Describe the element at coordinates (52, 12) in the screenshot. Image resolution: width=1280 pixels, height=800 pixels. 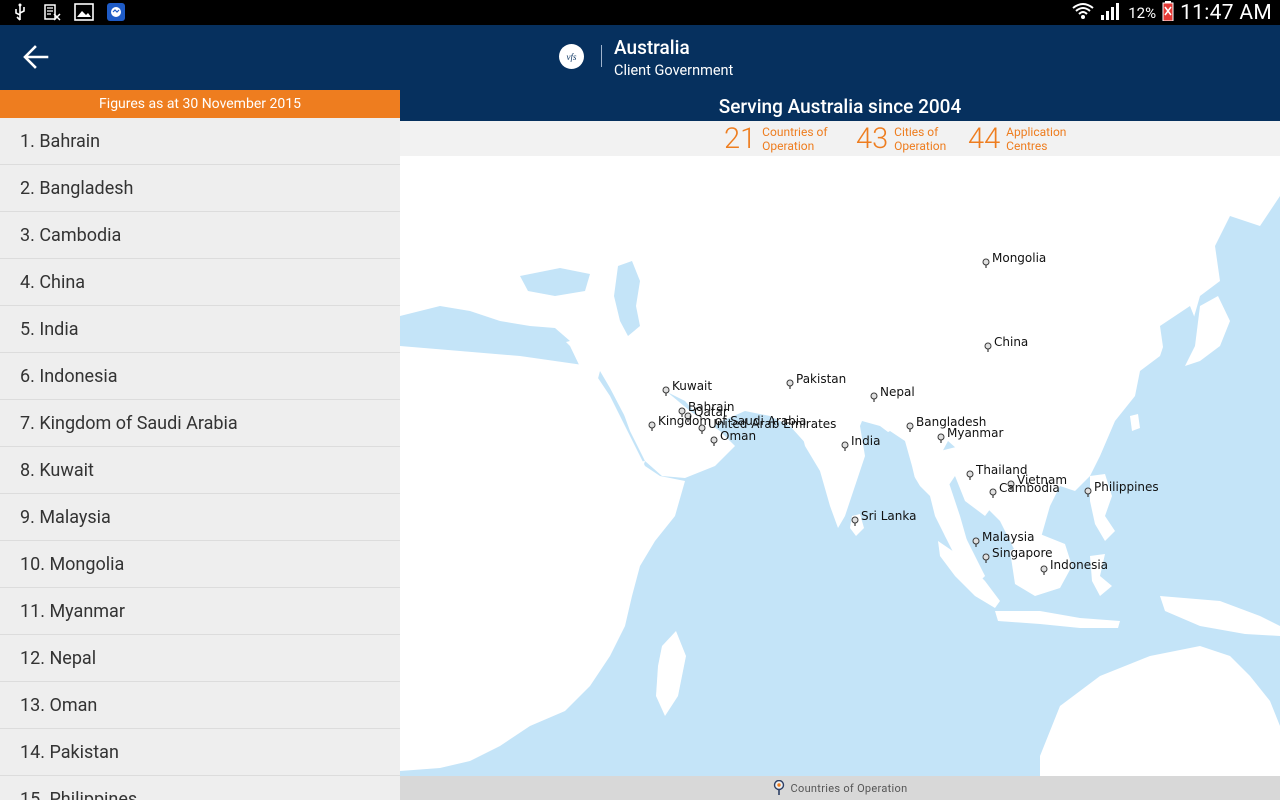
I see `sim-disabled-icon` at that location.